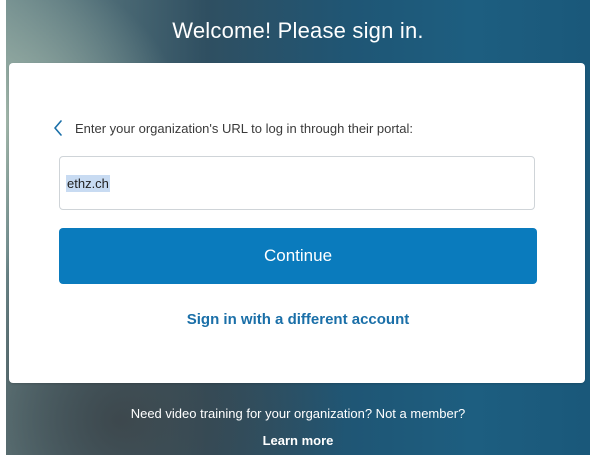 This screenshot has width=590, height=455. What do you see at coordinates (298, 30) in the screenshot?
I see `page-title: Welcome! Please sign in.` at bounding box center [298, 30].